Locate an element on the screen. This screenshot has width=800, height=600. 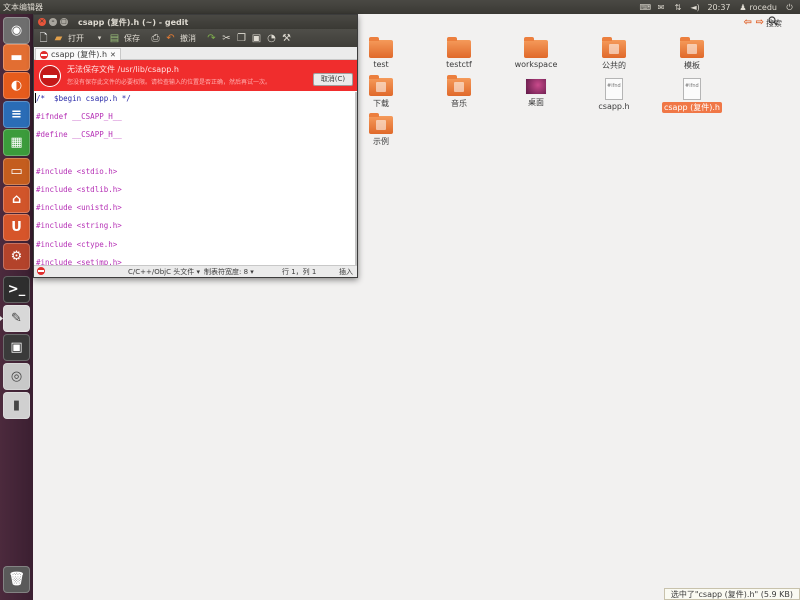
insert-mode: 插入 is located at coordinates (346, 271).